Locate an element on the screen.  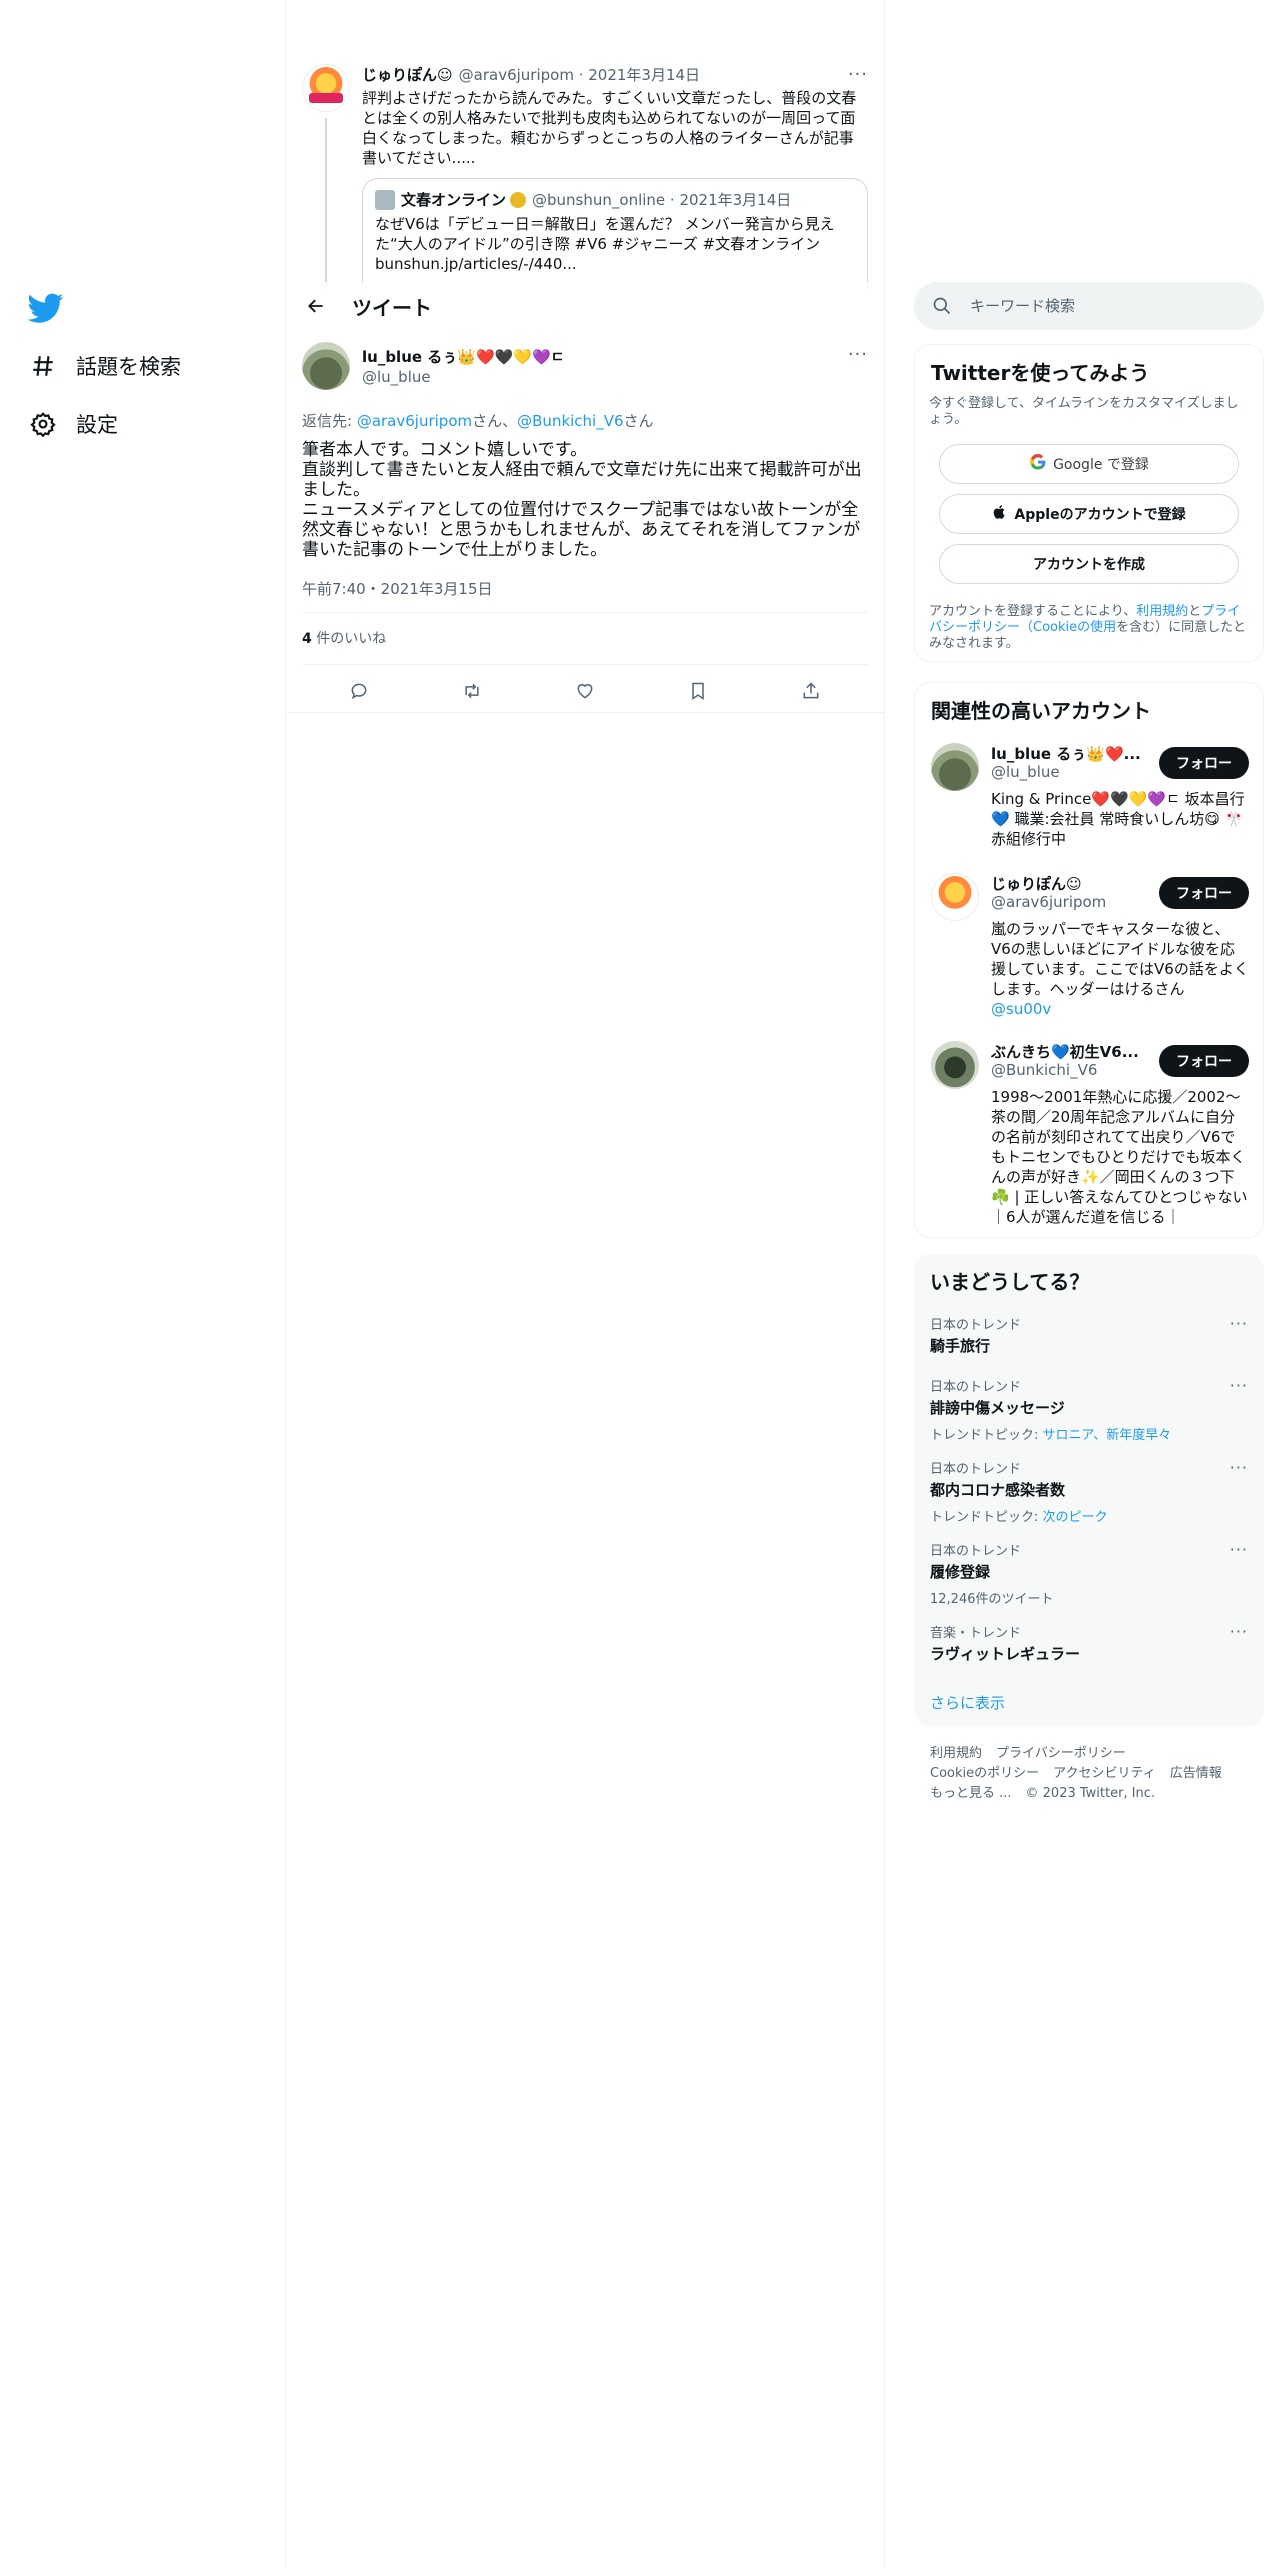
retweet-icon is located at coordinates (472, 691).